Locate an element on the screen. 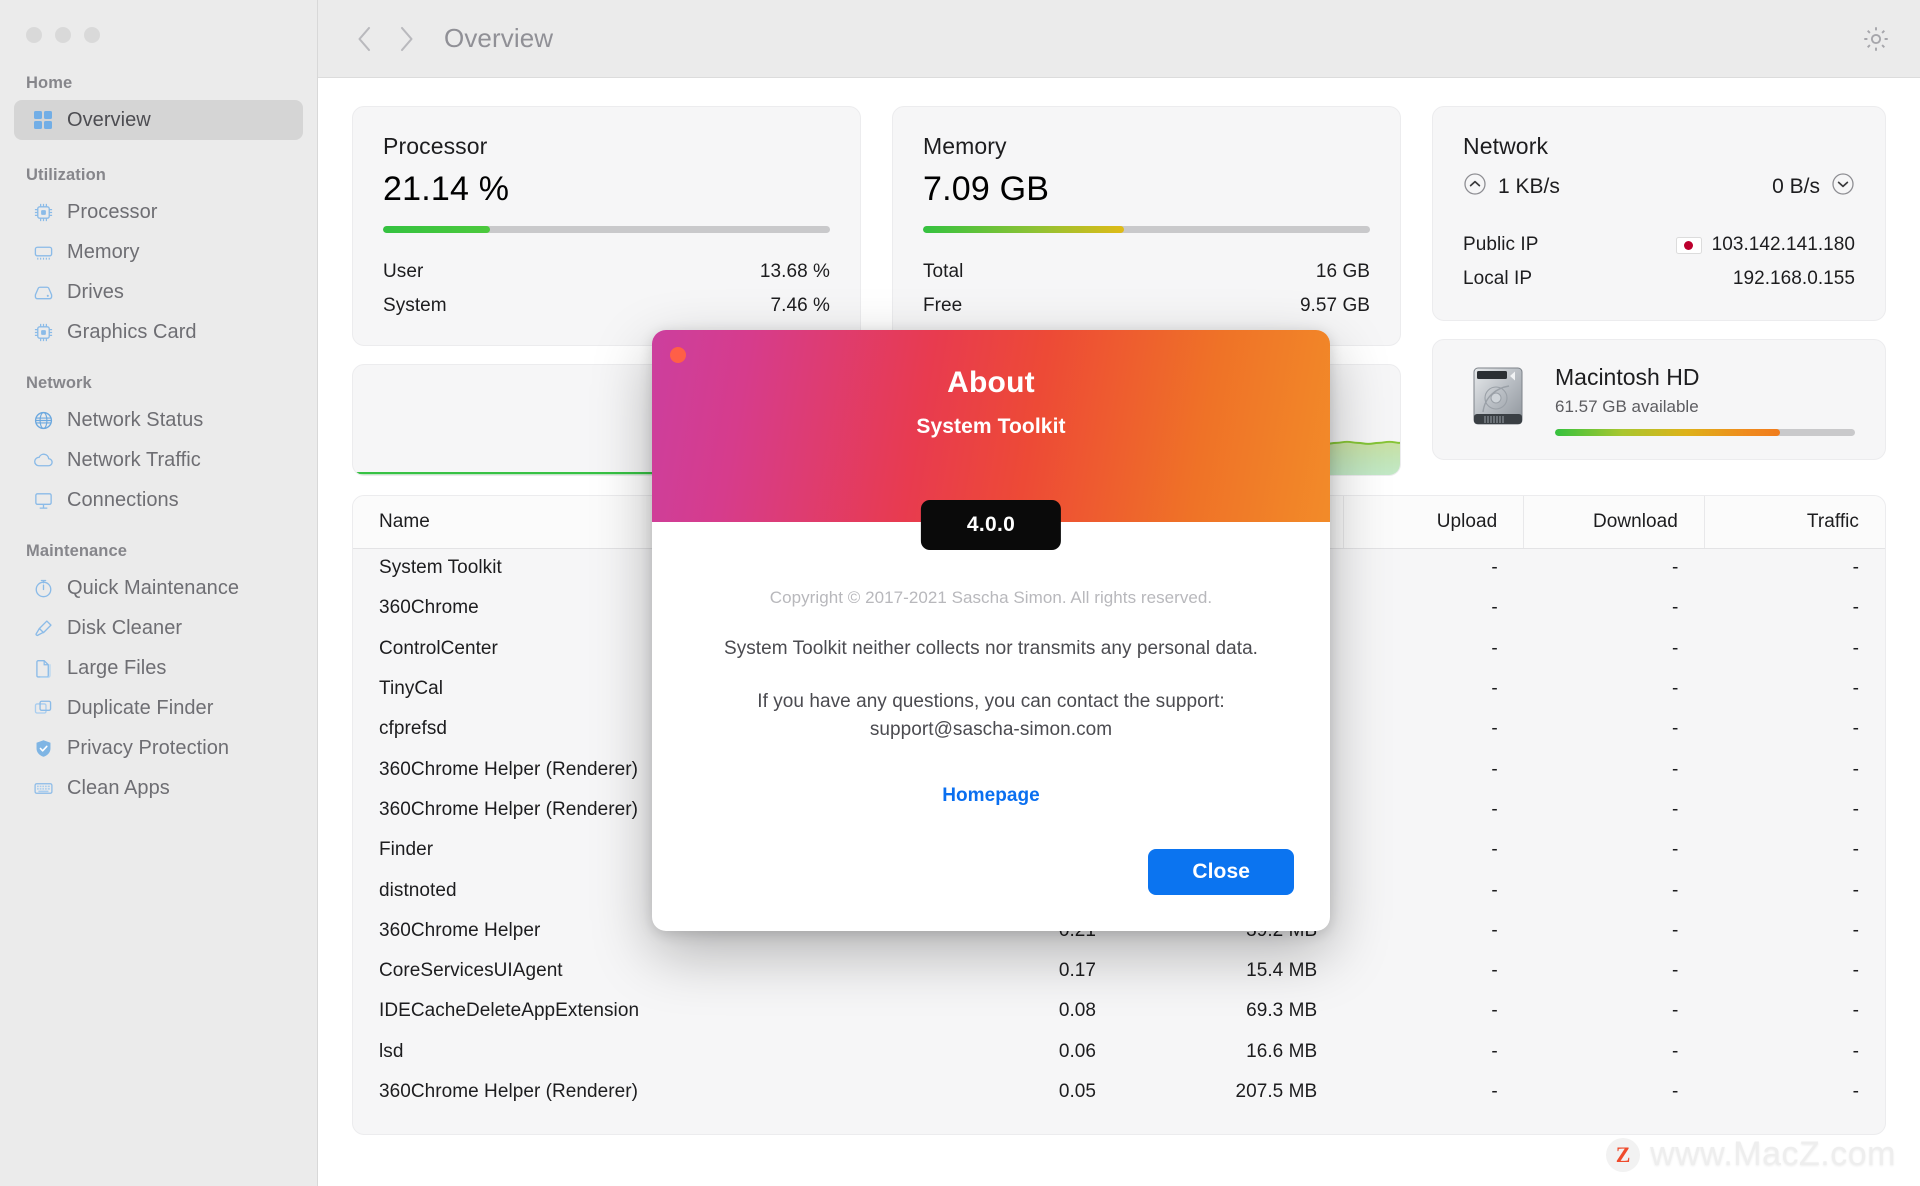  sidebar-item-processor: Processor is located at coordinates (158, 212).